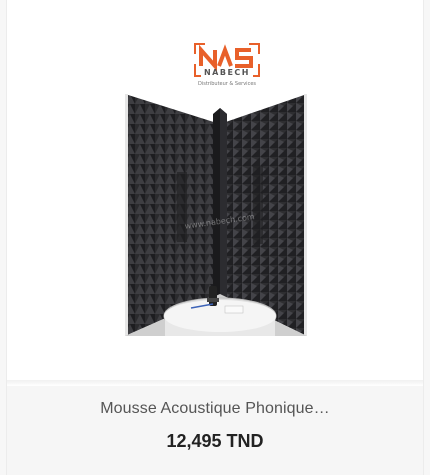  What do you see at coordinates (227, 65) in the screenshot?
I see `brand-logo: NABECH Distributeur & Services` at bounding box center [227, 65].